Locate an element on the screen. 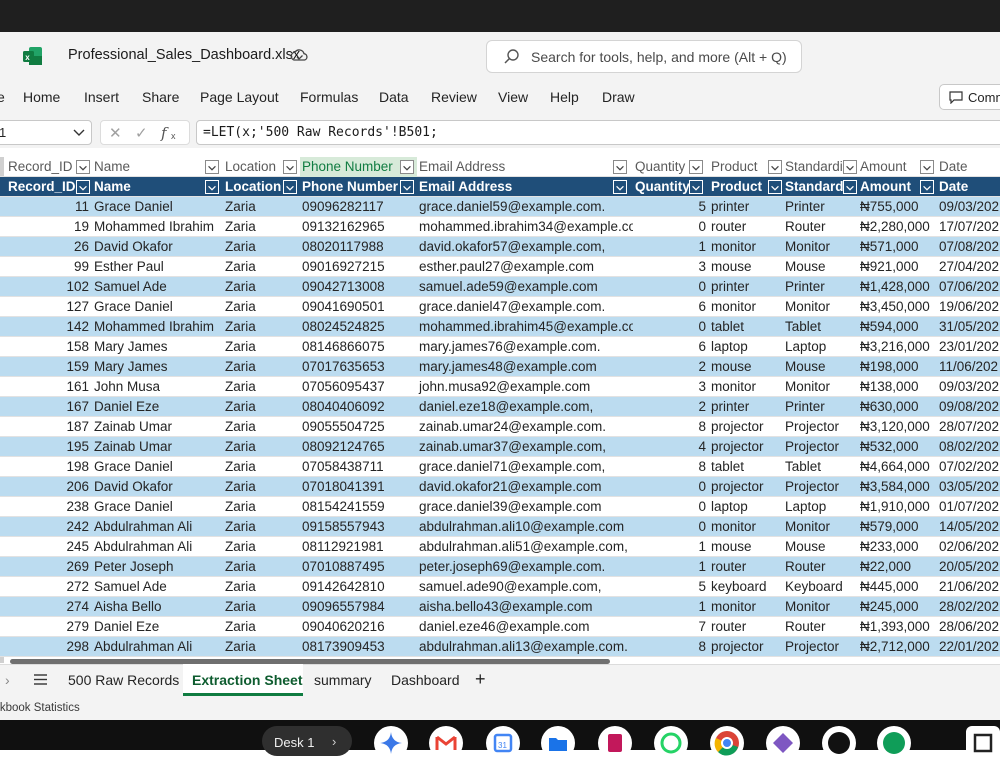 This screenshot has width=1000, height=765. cell-amount: ₦594,000 is located at coordinates (897, 327).